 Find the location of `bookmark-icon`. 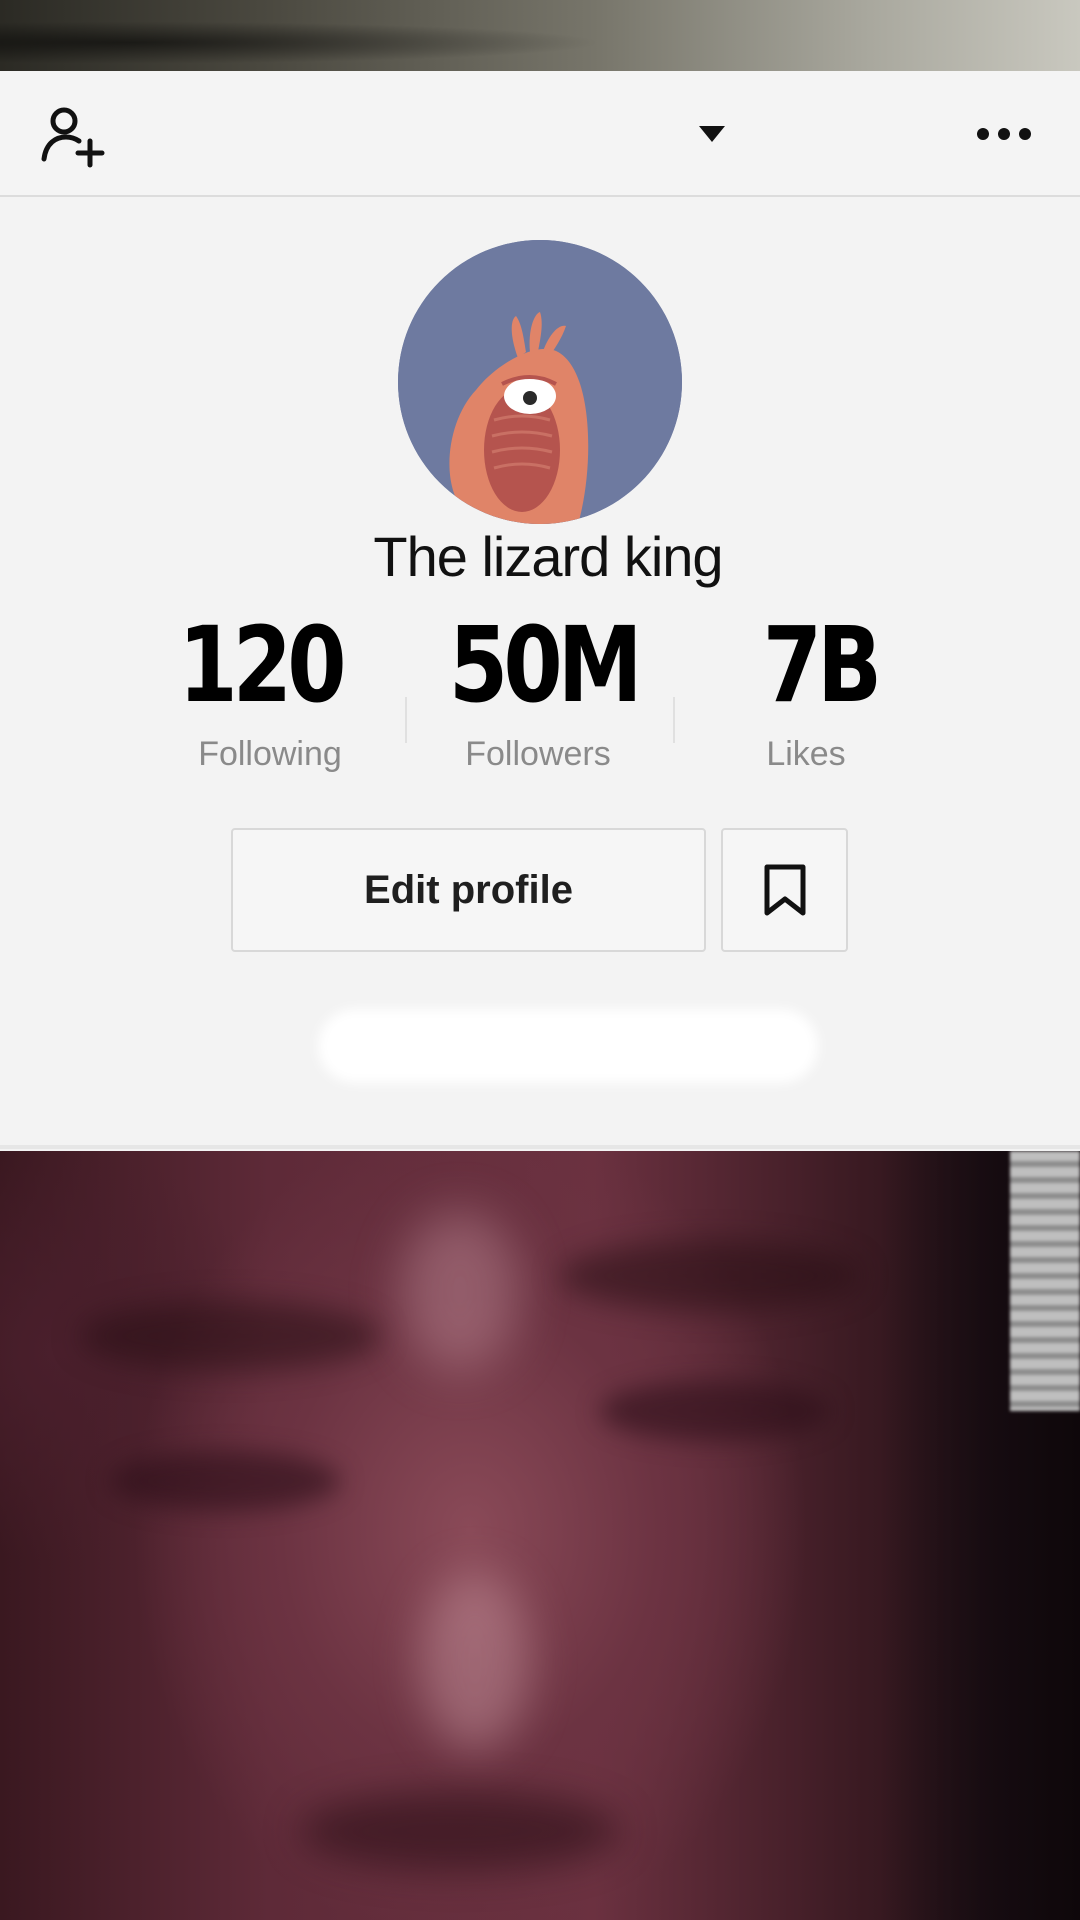

bookmark-icon is located at coordinates (784, 890).